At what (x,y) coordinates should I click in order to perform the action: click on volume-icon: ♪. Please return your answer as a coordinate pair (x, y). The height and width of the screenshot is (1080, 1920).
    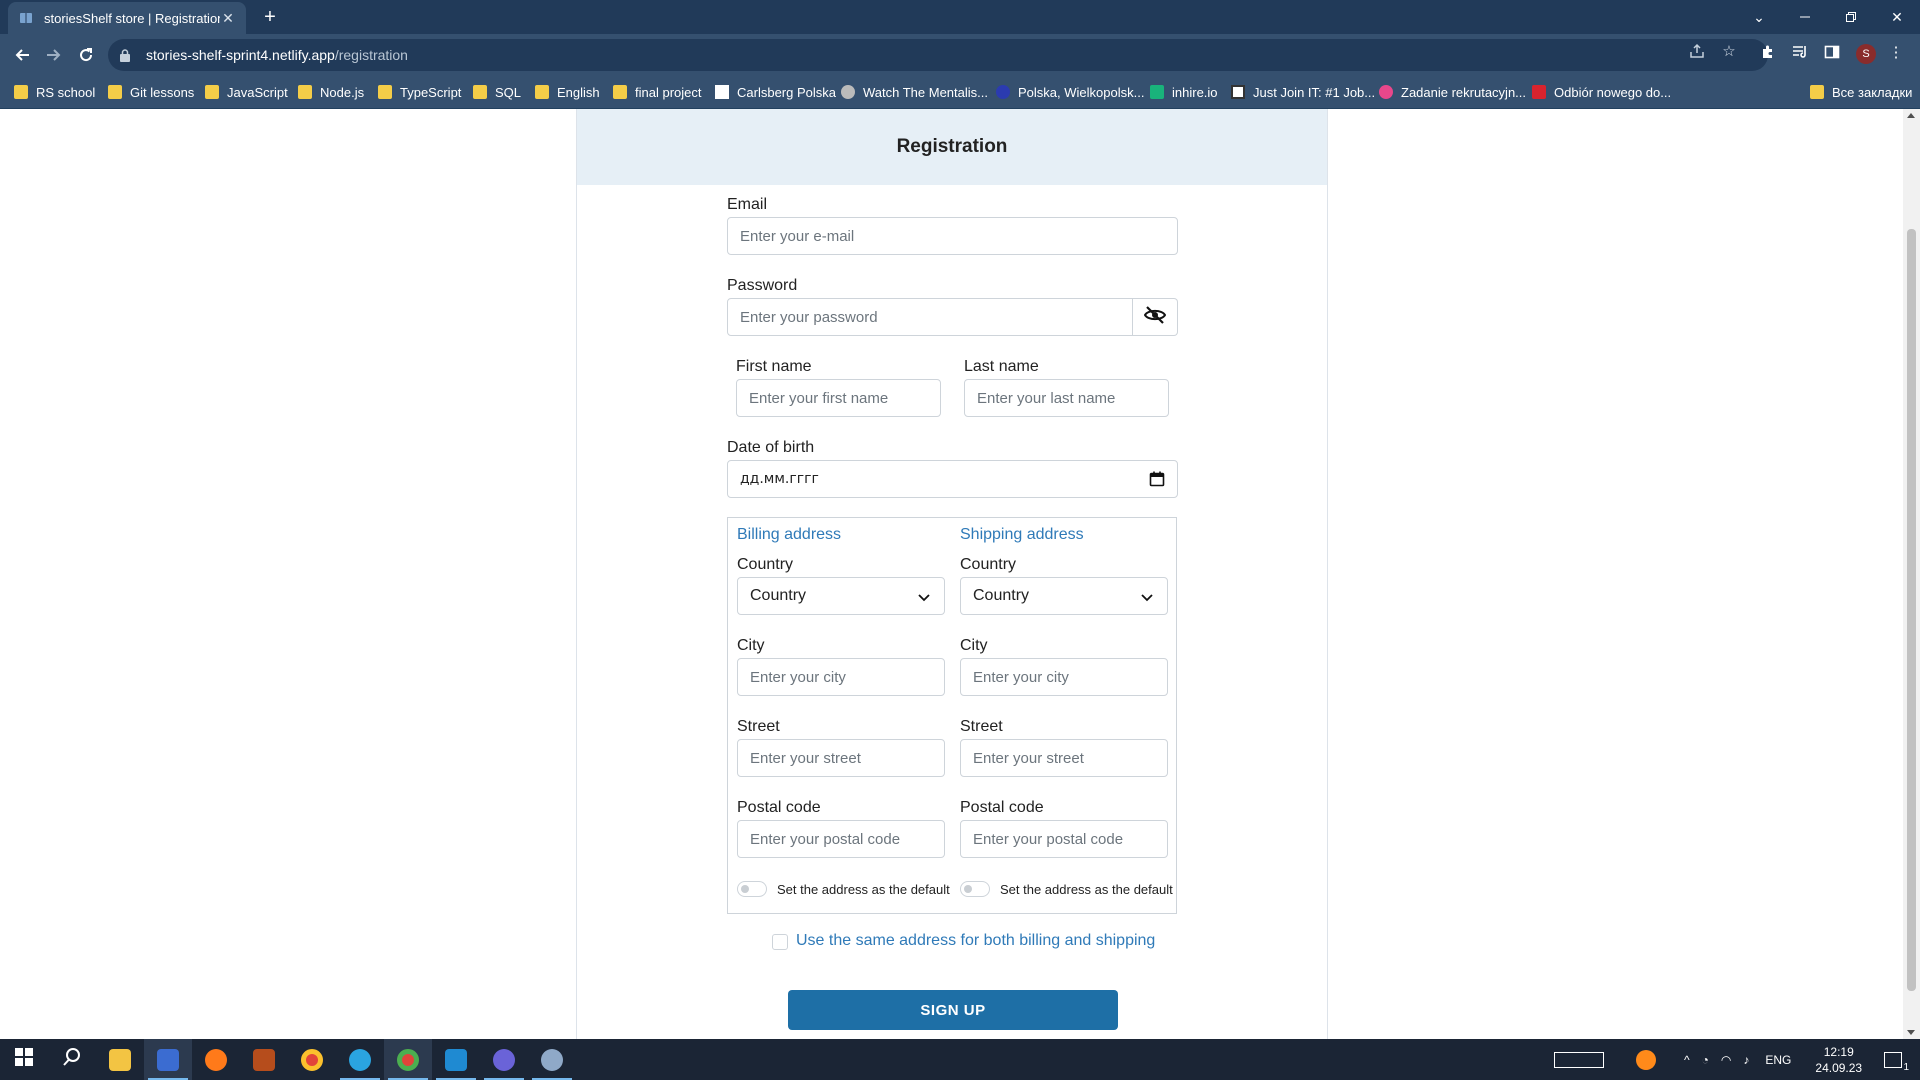
    Looking at the image, I should click on (1746, 1060).